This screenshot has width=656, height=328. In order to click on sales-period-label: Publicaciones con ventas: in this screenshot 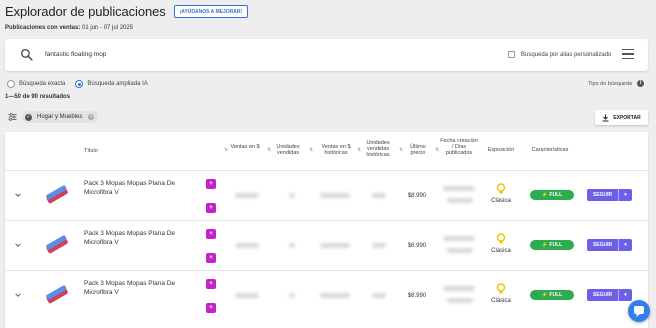, I will do `click(43, 28)`.